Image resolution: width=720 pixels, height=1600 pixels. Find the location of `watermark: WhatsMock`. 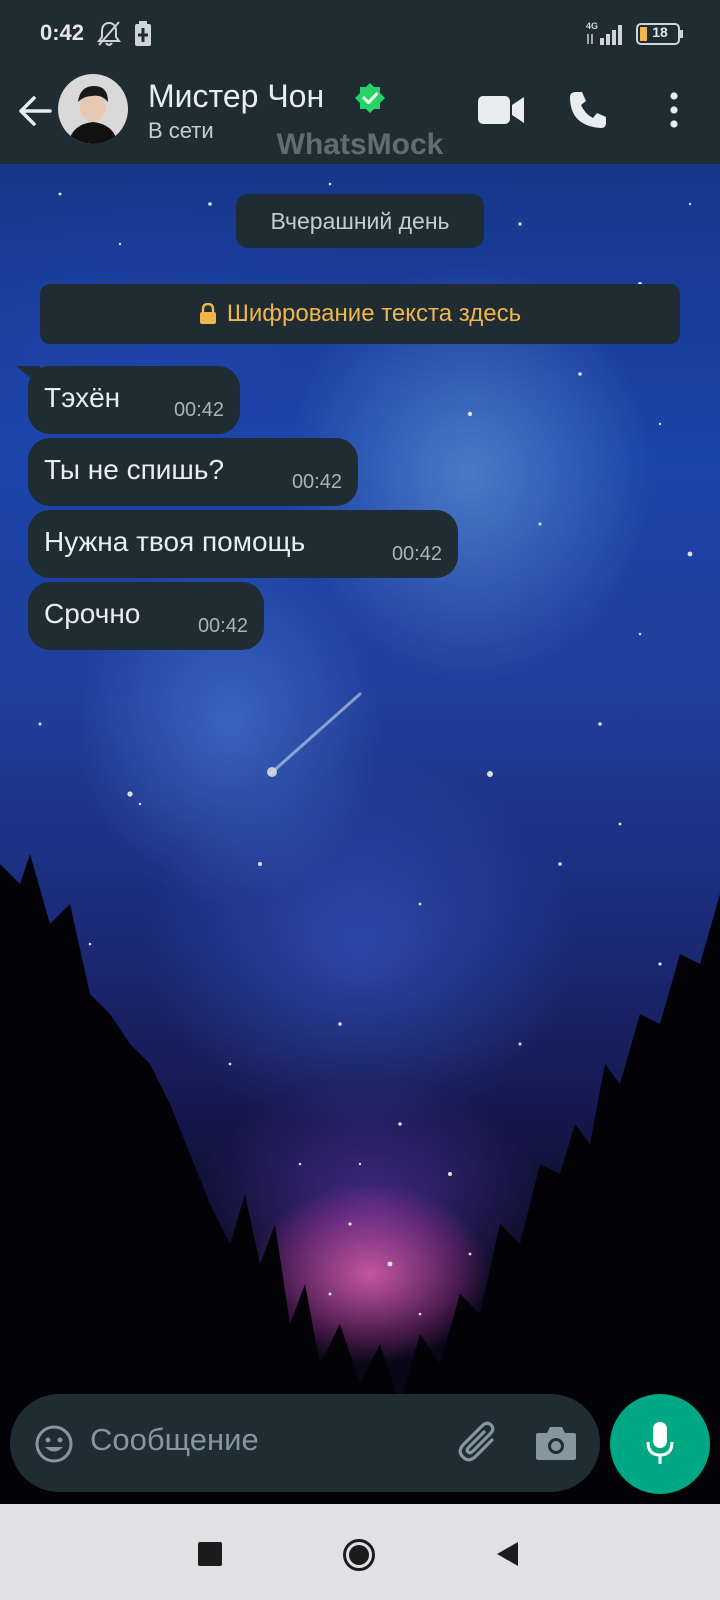

watermark: WhatsMock is located at coordinates (360, 144).